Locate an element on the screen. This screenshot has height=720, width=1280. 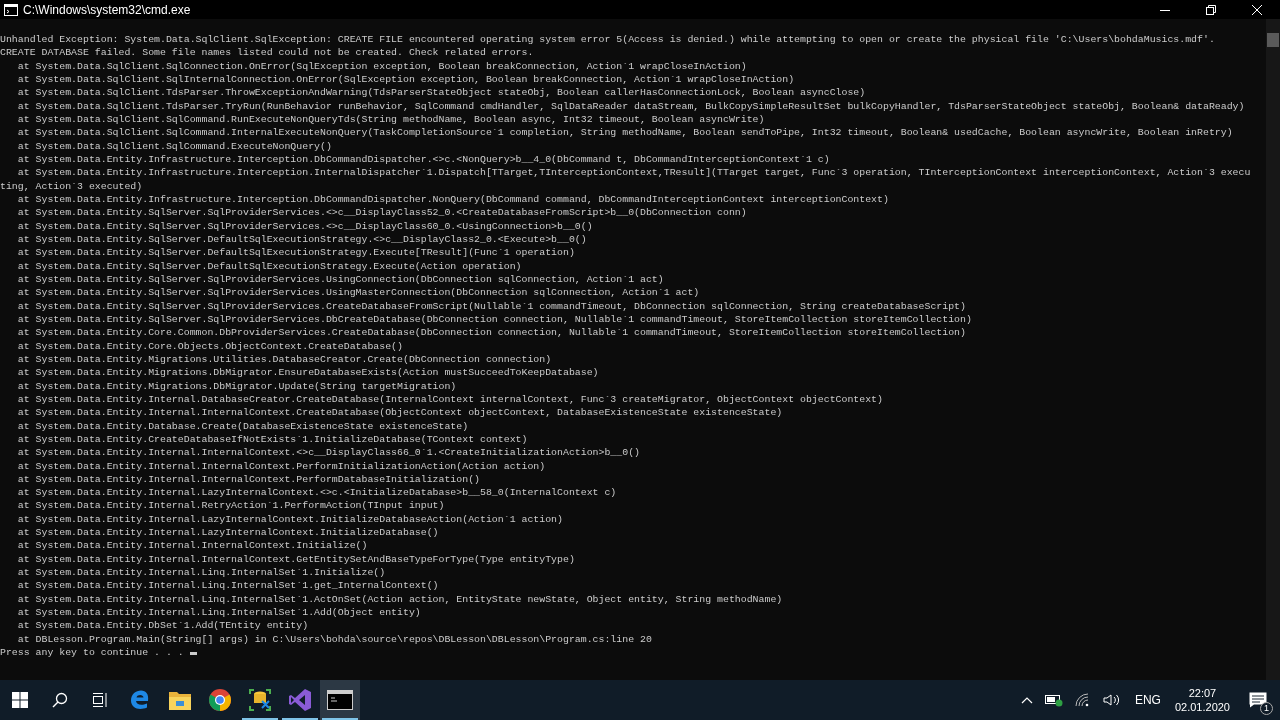
windows-logo-icon is located at coordinates (20, 700).